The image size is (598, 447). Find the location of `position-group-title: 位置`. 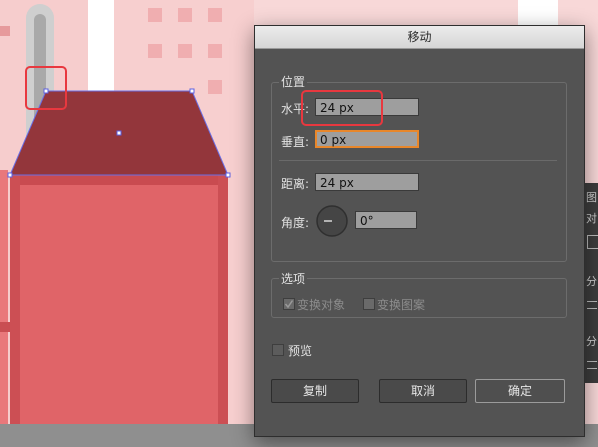

position-group-title: 位置 is located at coordinates (293, 81).